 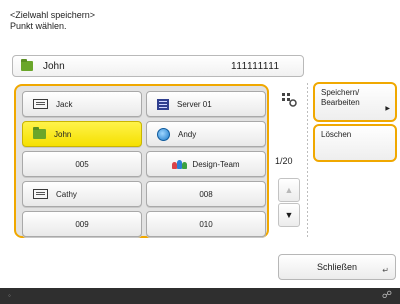 I want to click on close-button: Schließen ↵, so click(x=337, y=267).